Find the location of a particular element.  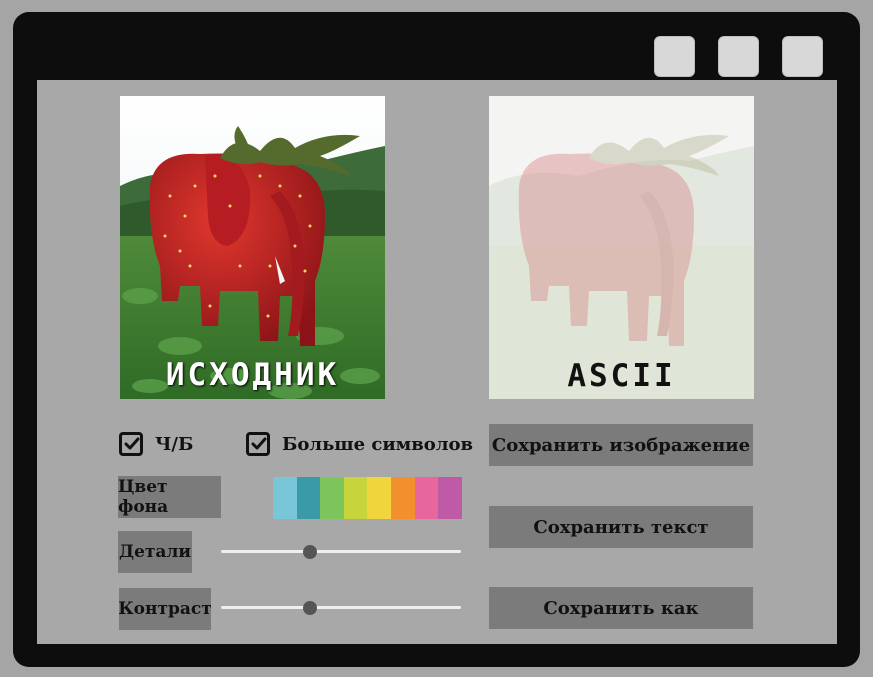

contrast-slider-track is located at coordinates (341, 607).